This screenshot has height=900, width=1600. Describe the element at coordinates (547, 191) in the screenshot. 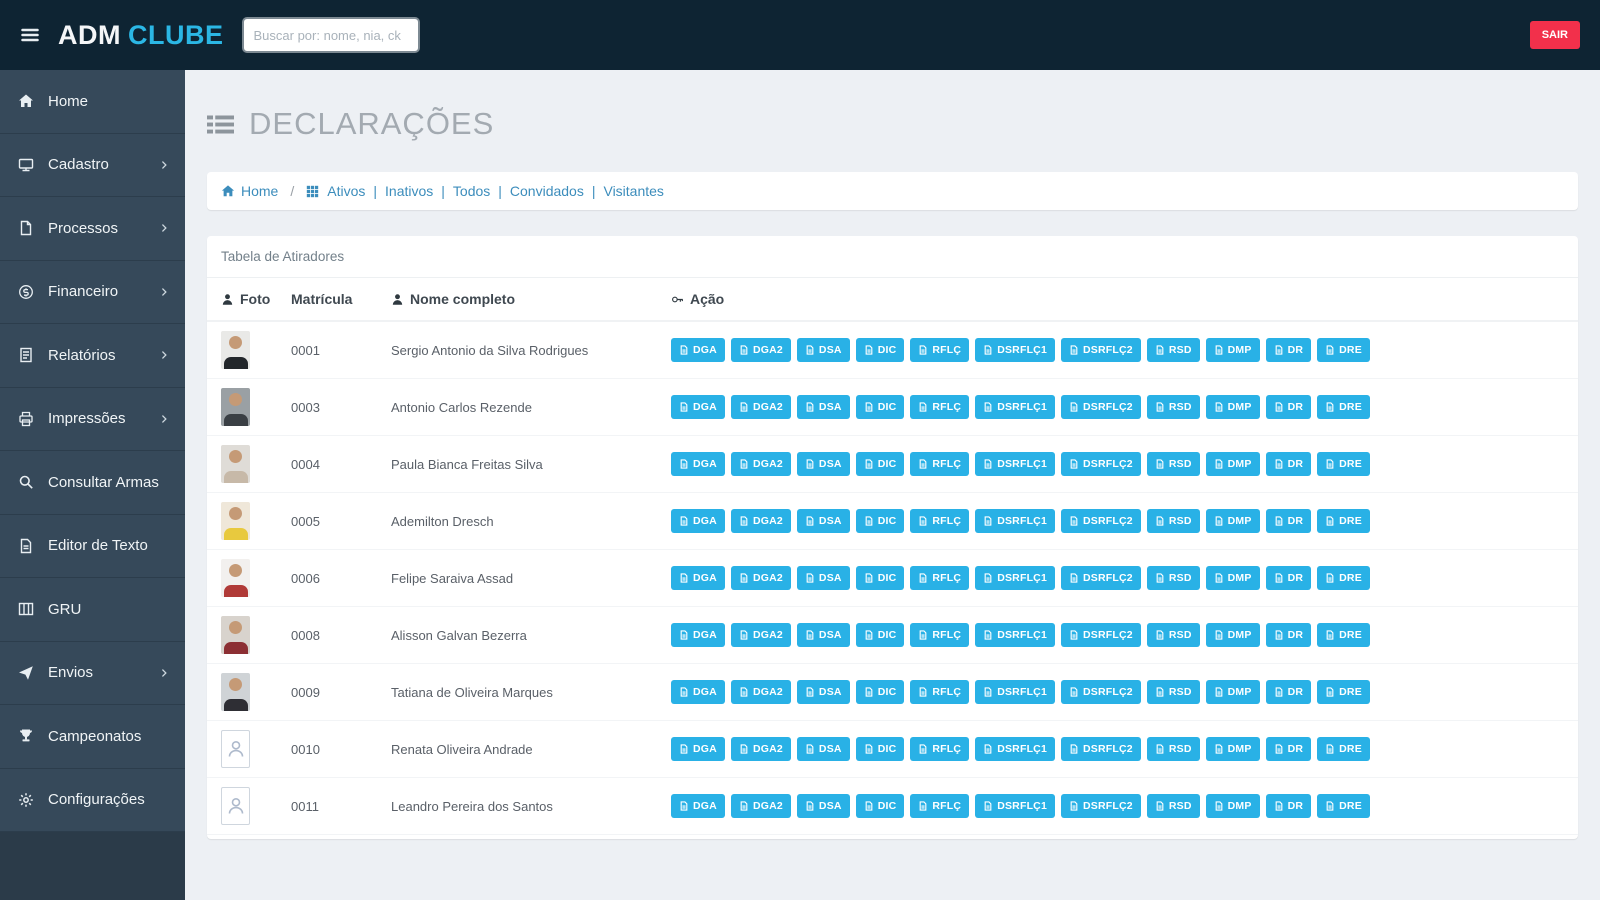

I see `breadcrumb-filter-convidados: Convidados` at that location.